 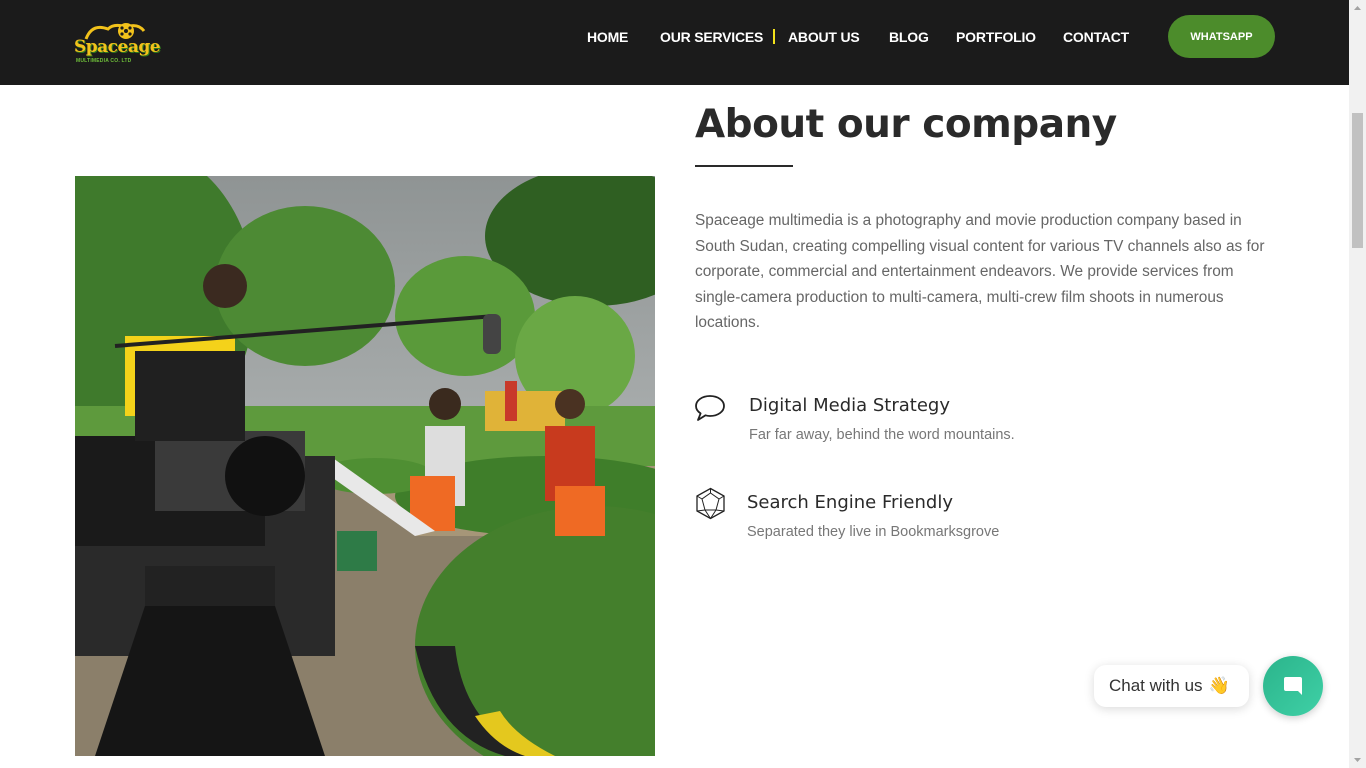 I want to click on scroll-up-arrow-icon, so click(x=1357, y=8).